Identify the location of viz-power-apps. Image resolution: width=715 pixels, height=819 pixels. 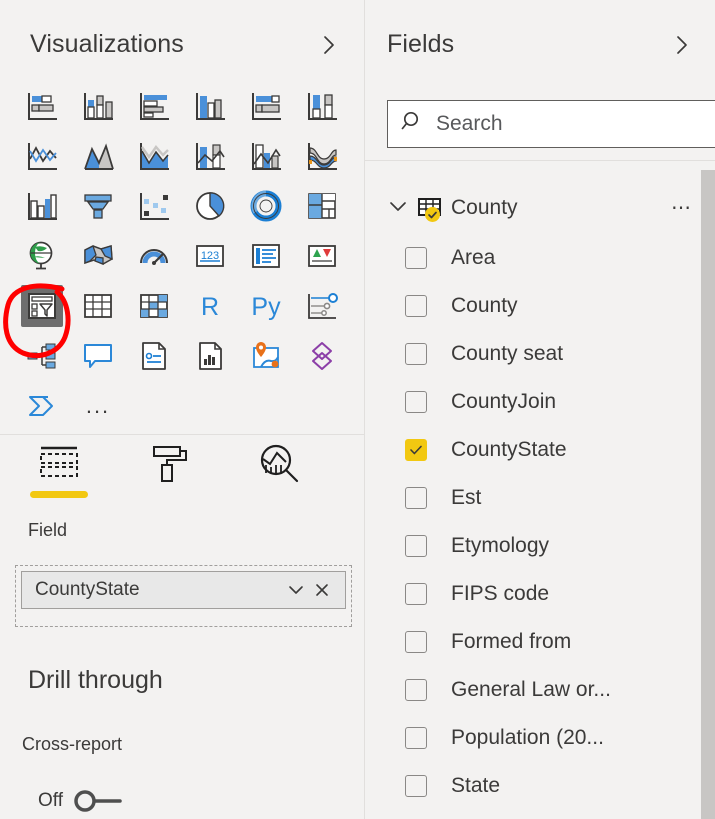
(322, 356).